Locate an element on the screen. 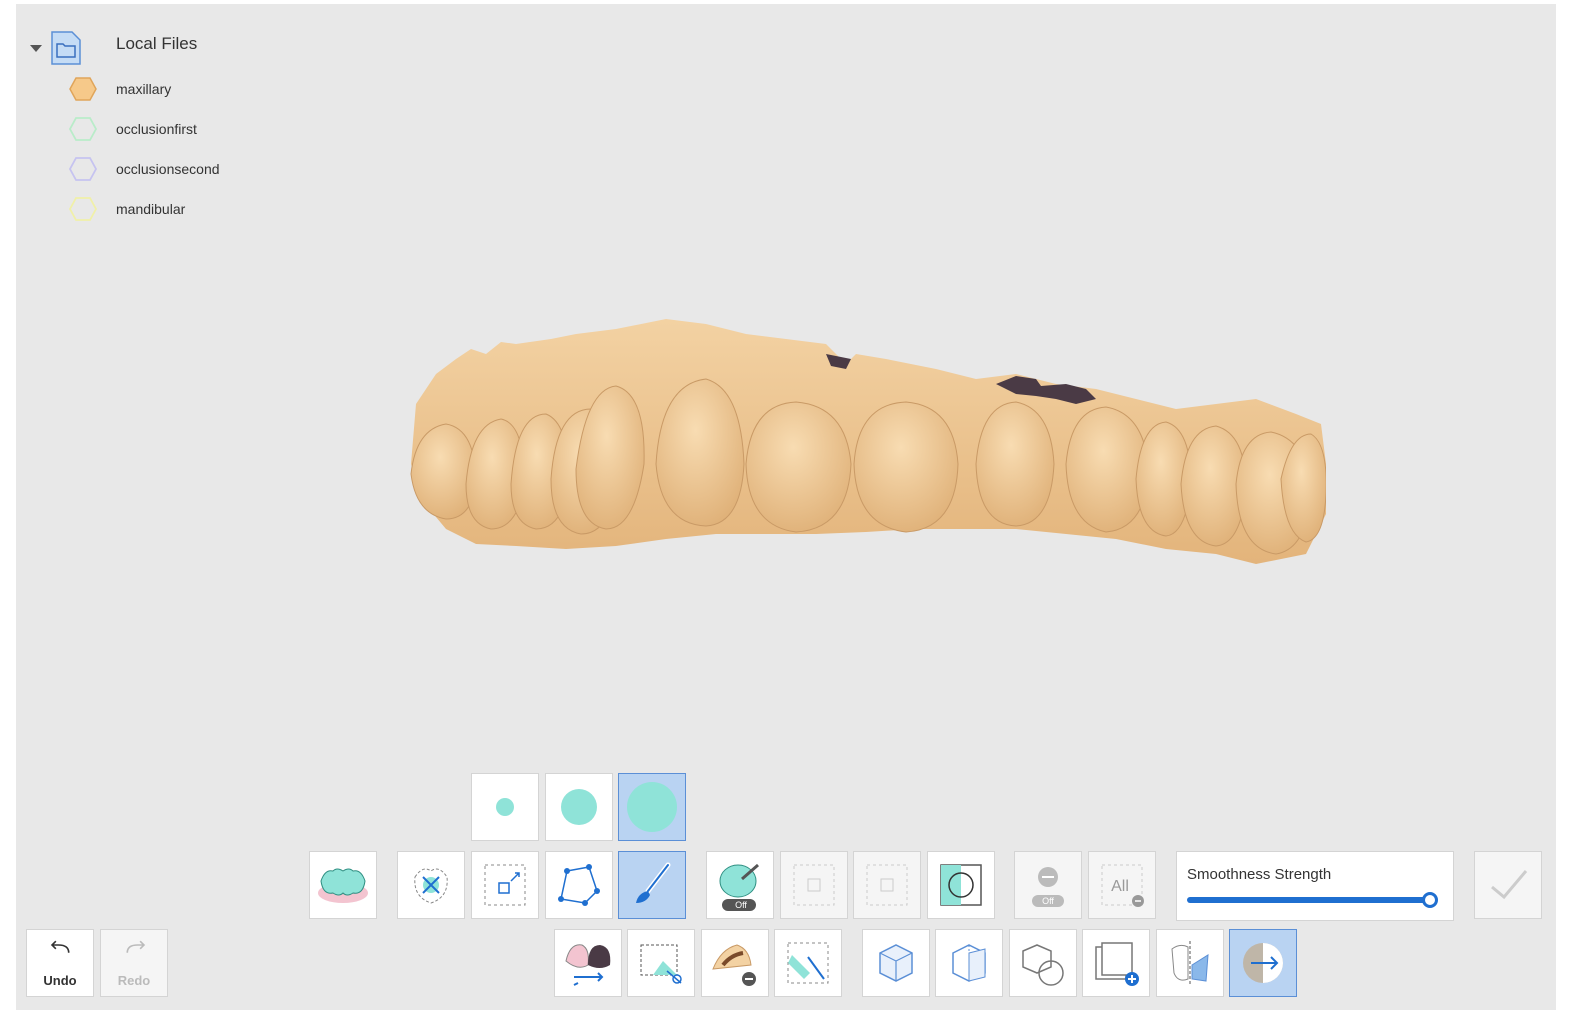 This screenshot has height=1032, width=1578. tooth-arrows-icon is located at coordinates (431, 886).